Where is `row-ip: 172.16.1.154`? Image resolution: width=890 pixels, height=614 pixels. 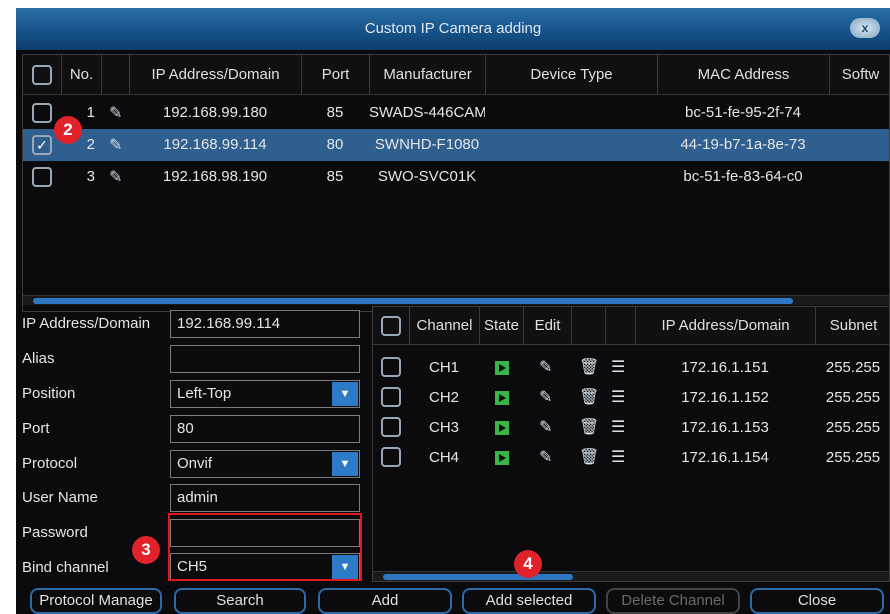 row-ip: 172.16.1.154 is located at coordinates (725, 457).